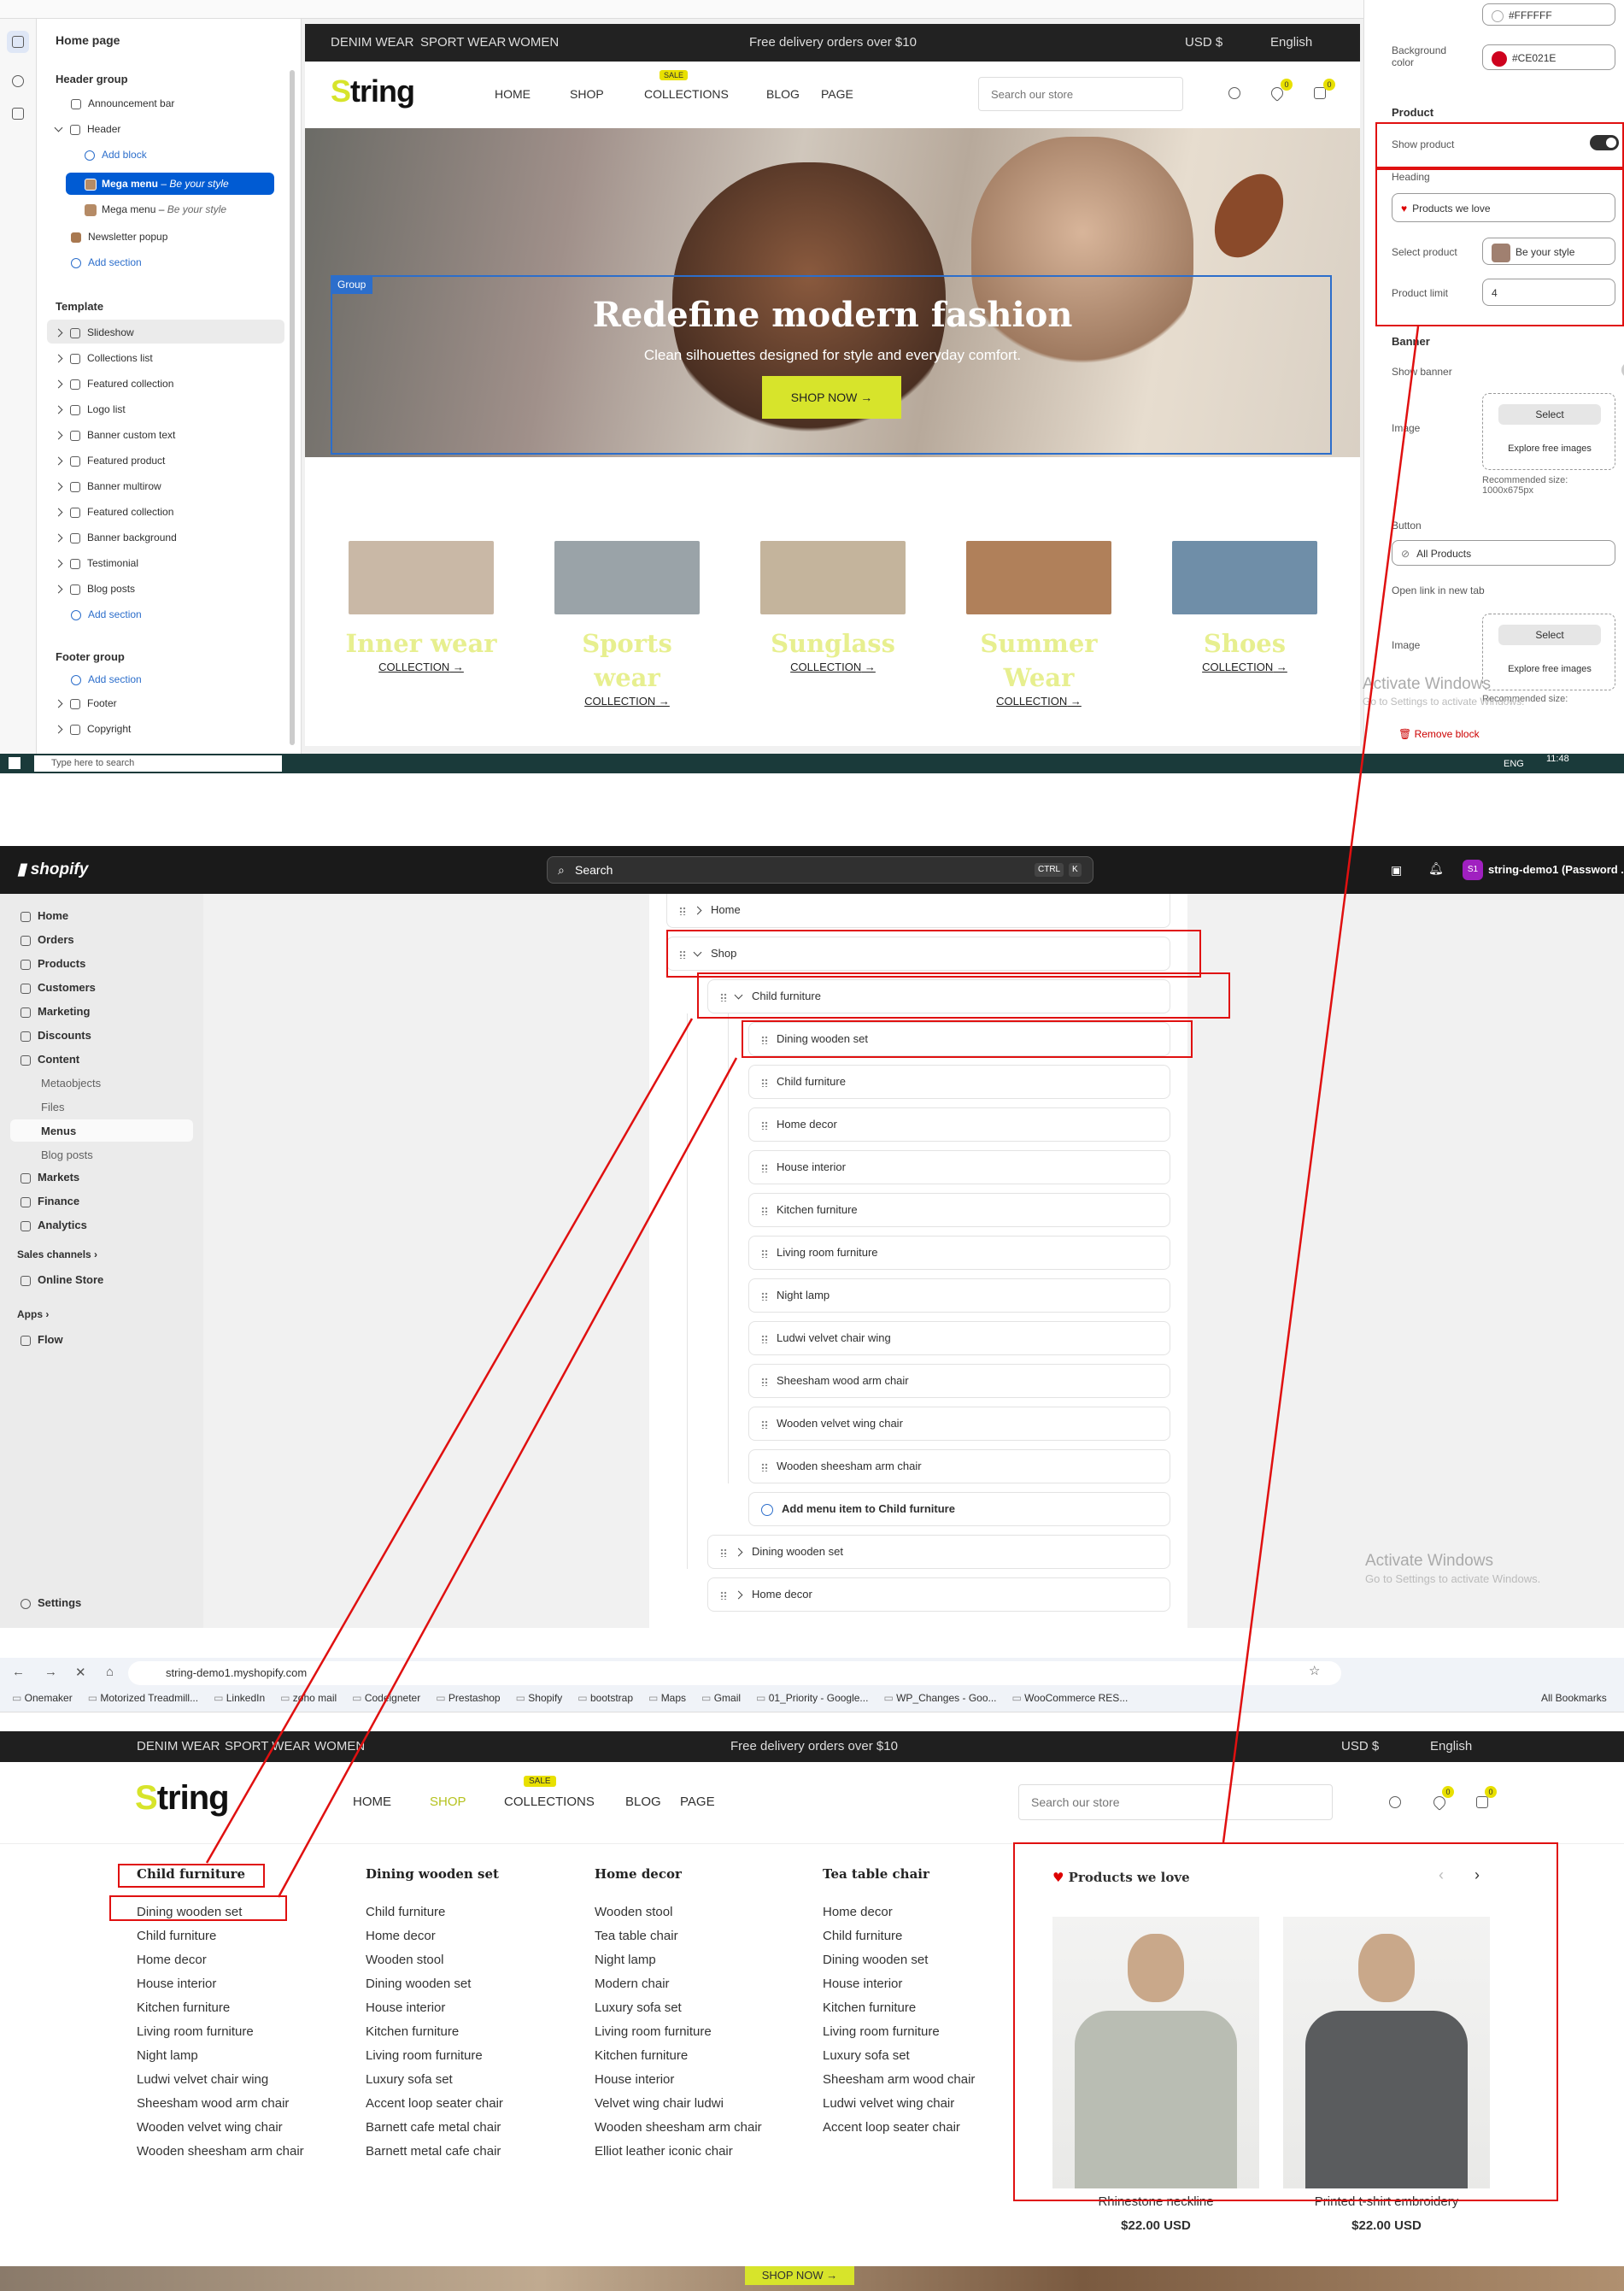 This screenshot has width=1624, height=2291. Describe the element at coordinates (1548, 15) in the screenshot. I see `color-input: #FFFFFF` at that location.